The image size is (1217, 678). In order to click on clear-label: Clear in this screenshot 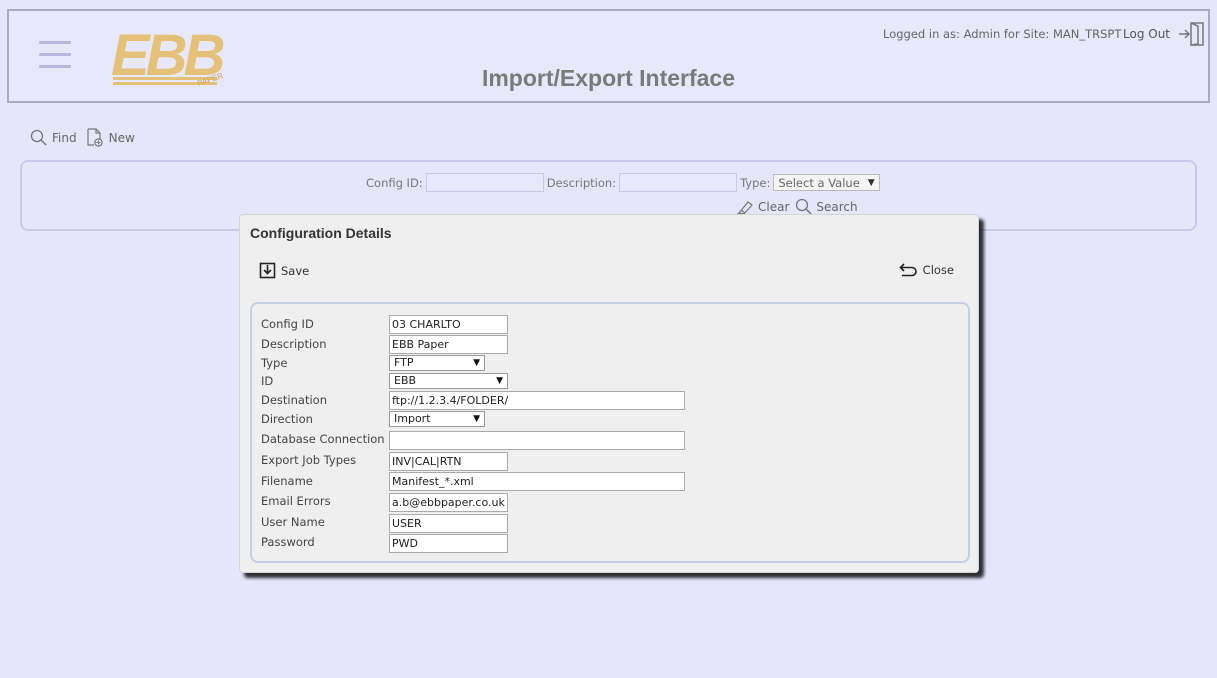, I will do `click(774, 206)`.